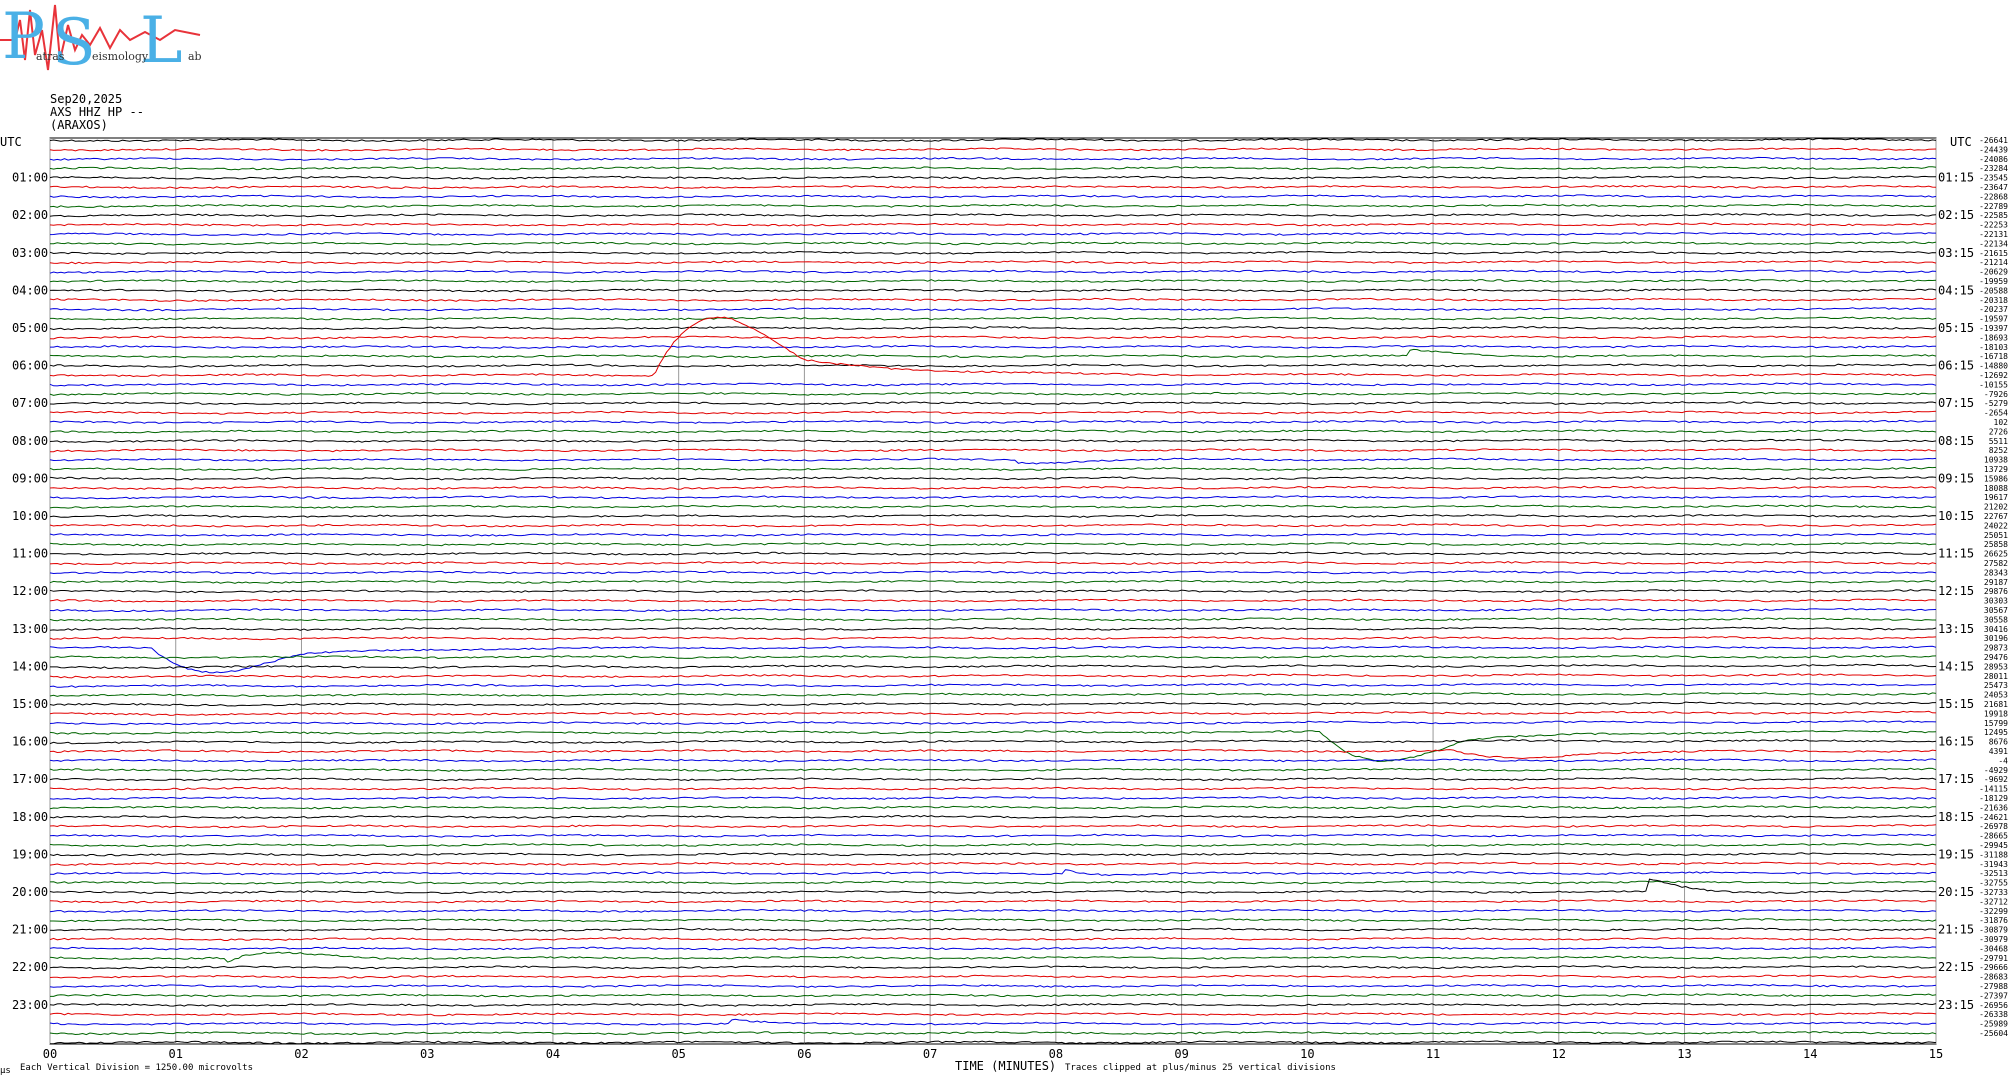  Describe the element at coordinates (1993, 328) in the screenshot. I see `row-offset-label: -19397` at that location.